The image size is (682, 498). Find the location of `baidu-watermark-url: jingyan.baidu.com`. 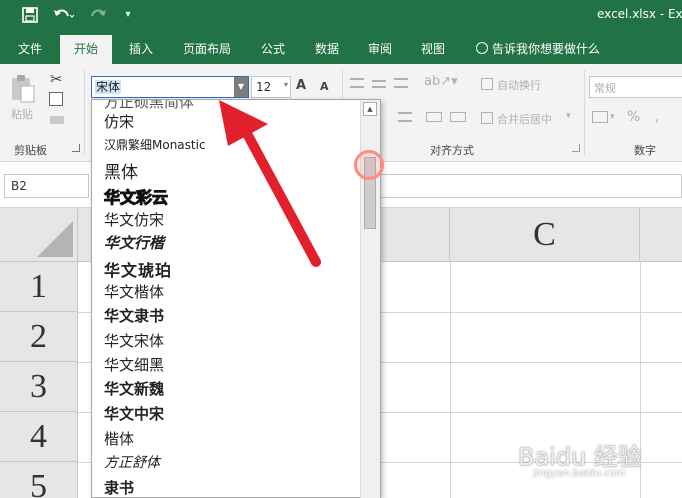

baidu-watermark-url: jingyan.baidu.com is located at coordinates (579, 473).